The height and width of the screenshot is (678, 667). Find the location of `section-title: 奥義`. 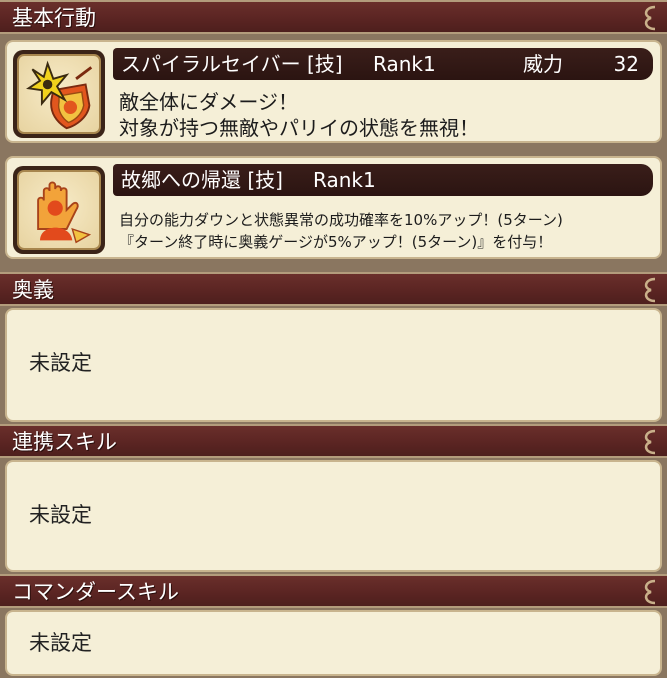

section-title: 奥義 is located at coordinates (33, 290).